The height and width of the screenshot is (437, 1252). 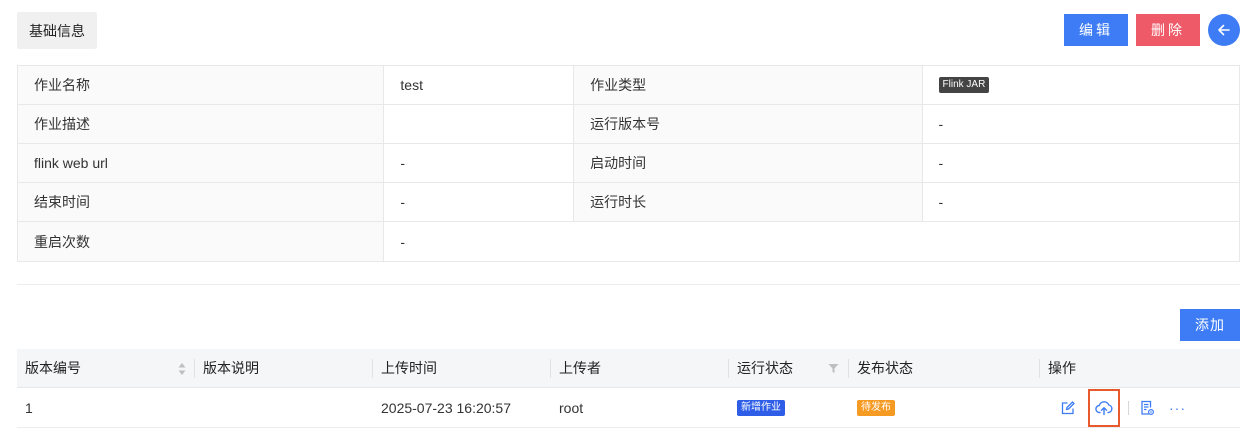 What do you see at coordinates (182, 369) in the screenshot?
I see `sort-icon` at bounding box center [182, 369].